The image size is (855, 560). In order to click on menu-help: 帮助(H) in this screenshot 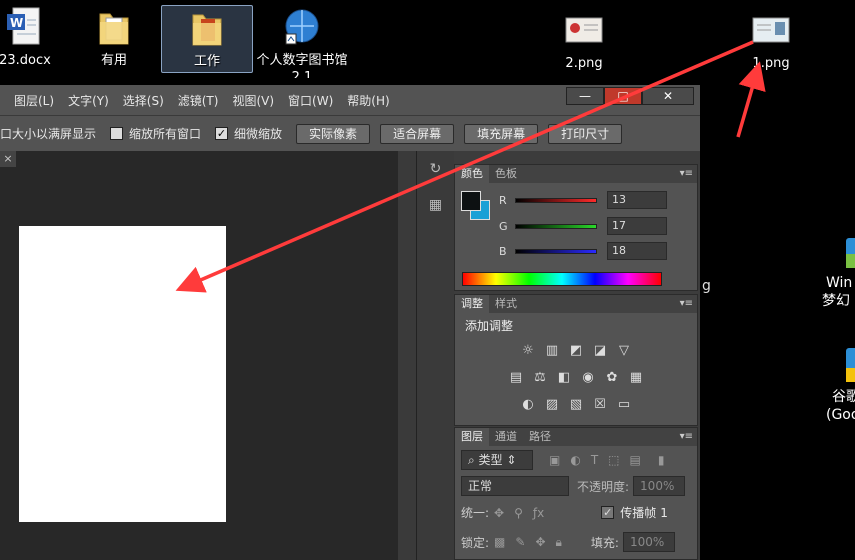, I will do `click(368, 100)`.